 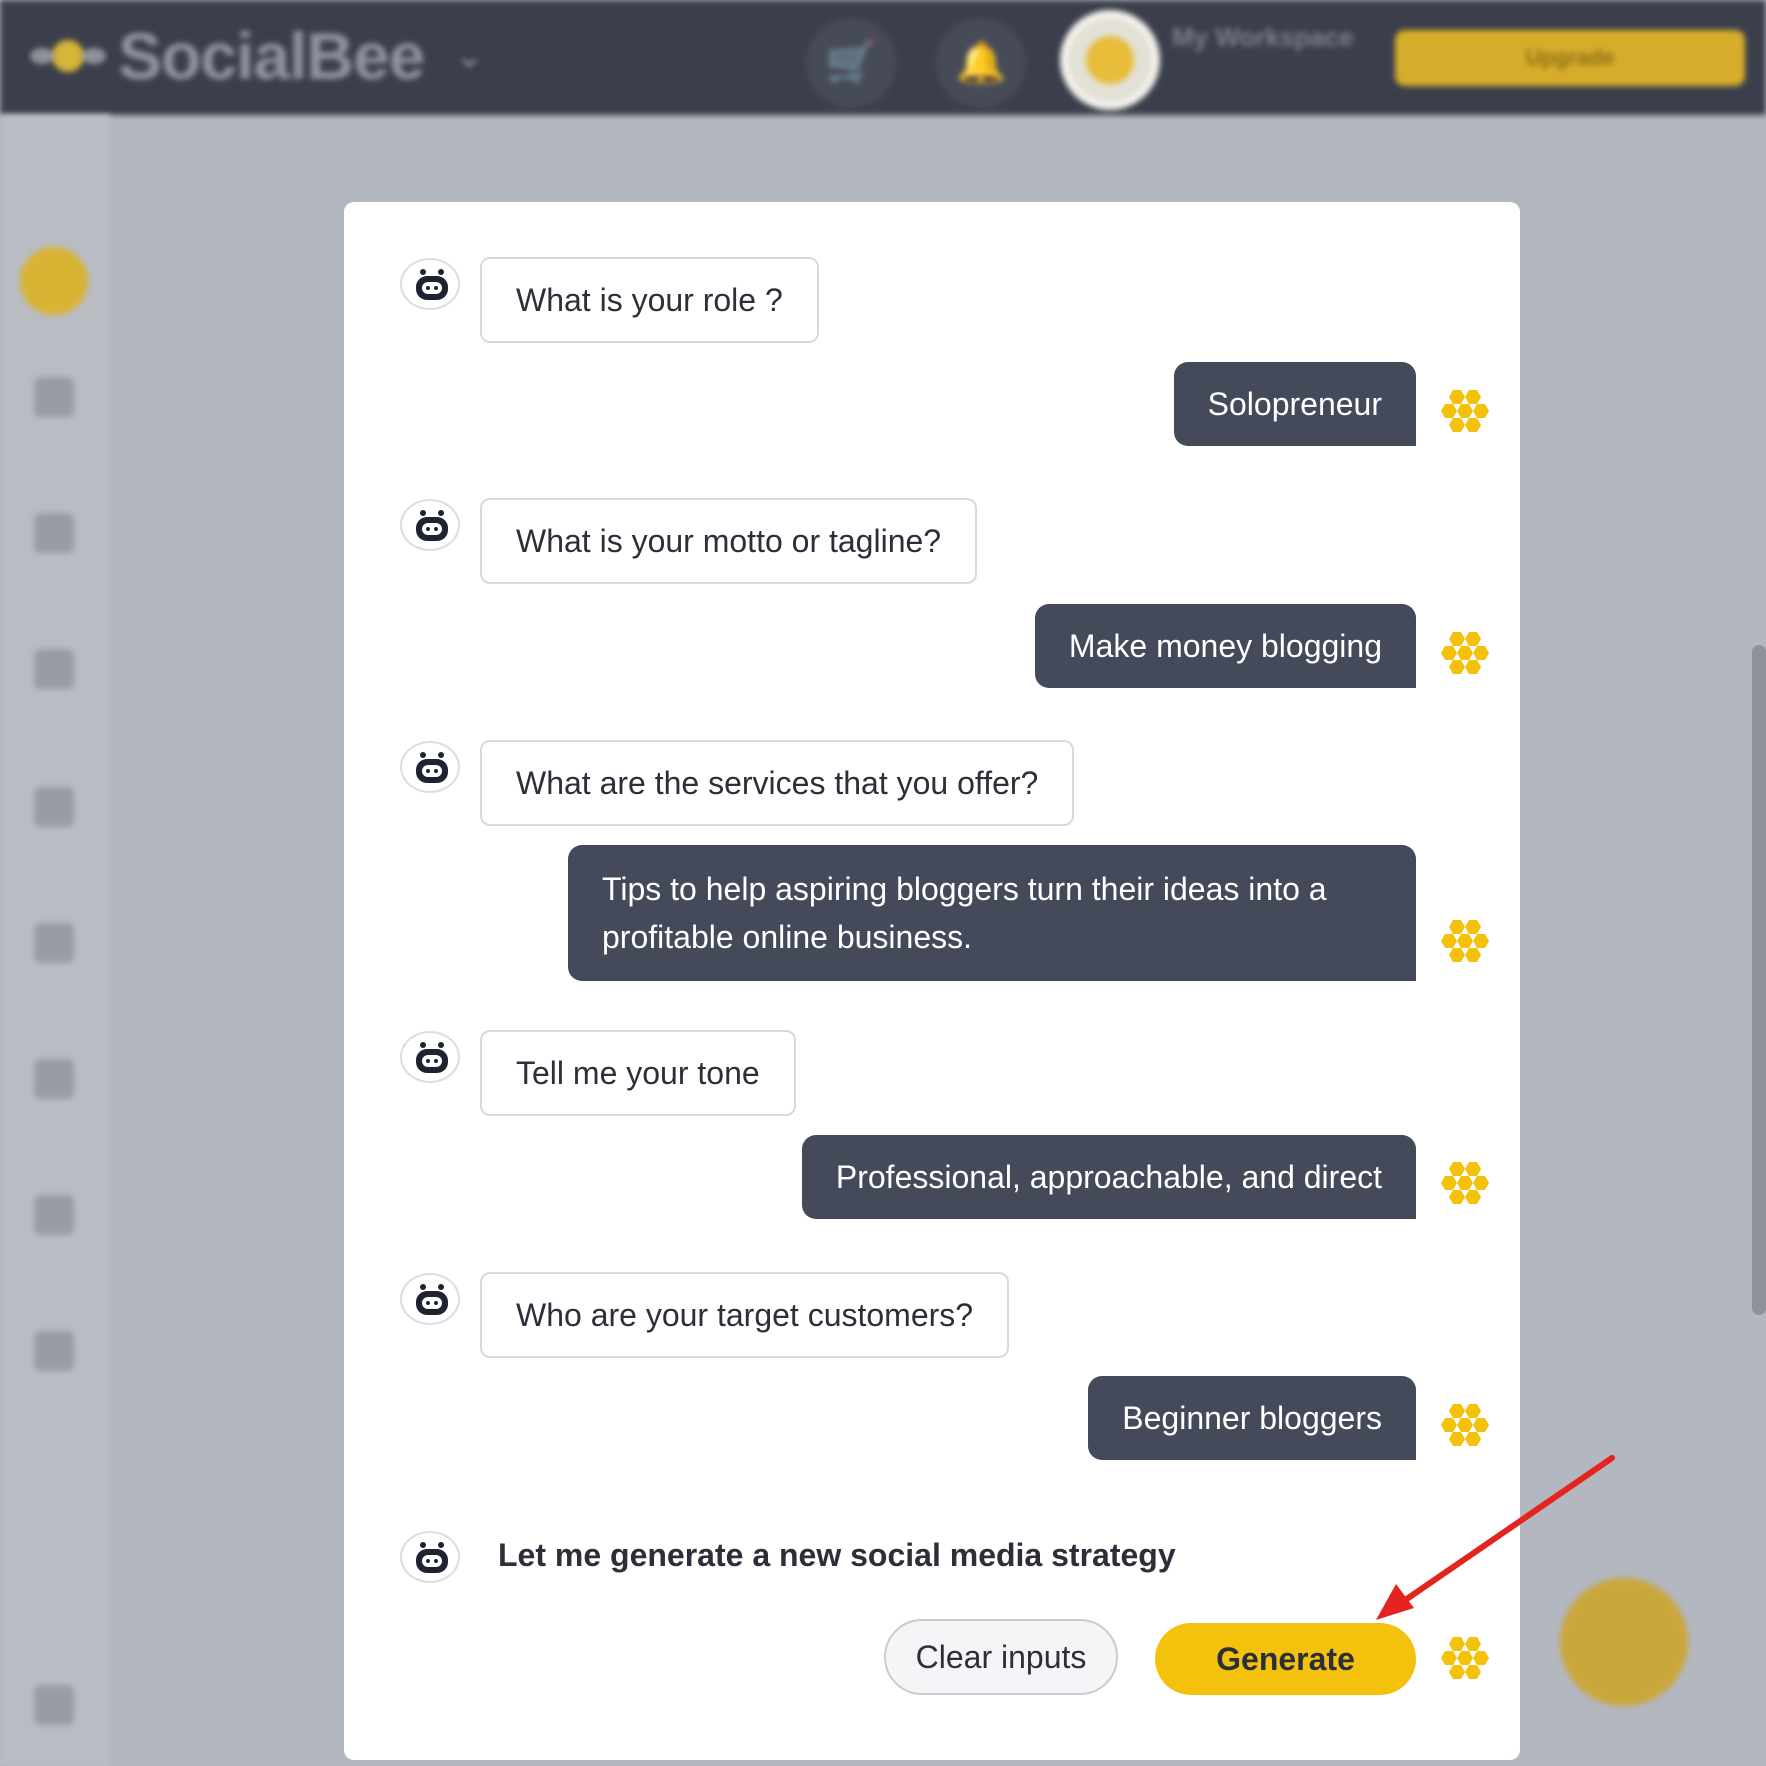 I want to click on left-sidebar, so click(x=55, y=940).